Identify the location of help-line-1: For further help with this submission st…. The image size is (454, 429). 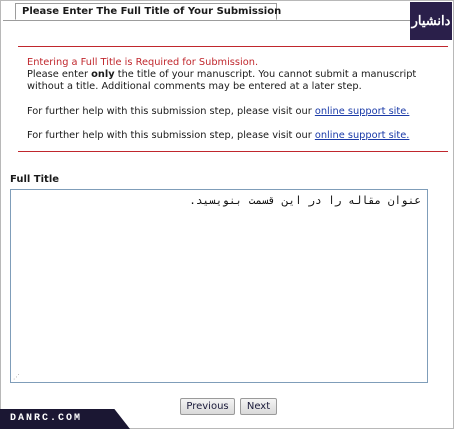
(218, 111).